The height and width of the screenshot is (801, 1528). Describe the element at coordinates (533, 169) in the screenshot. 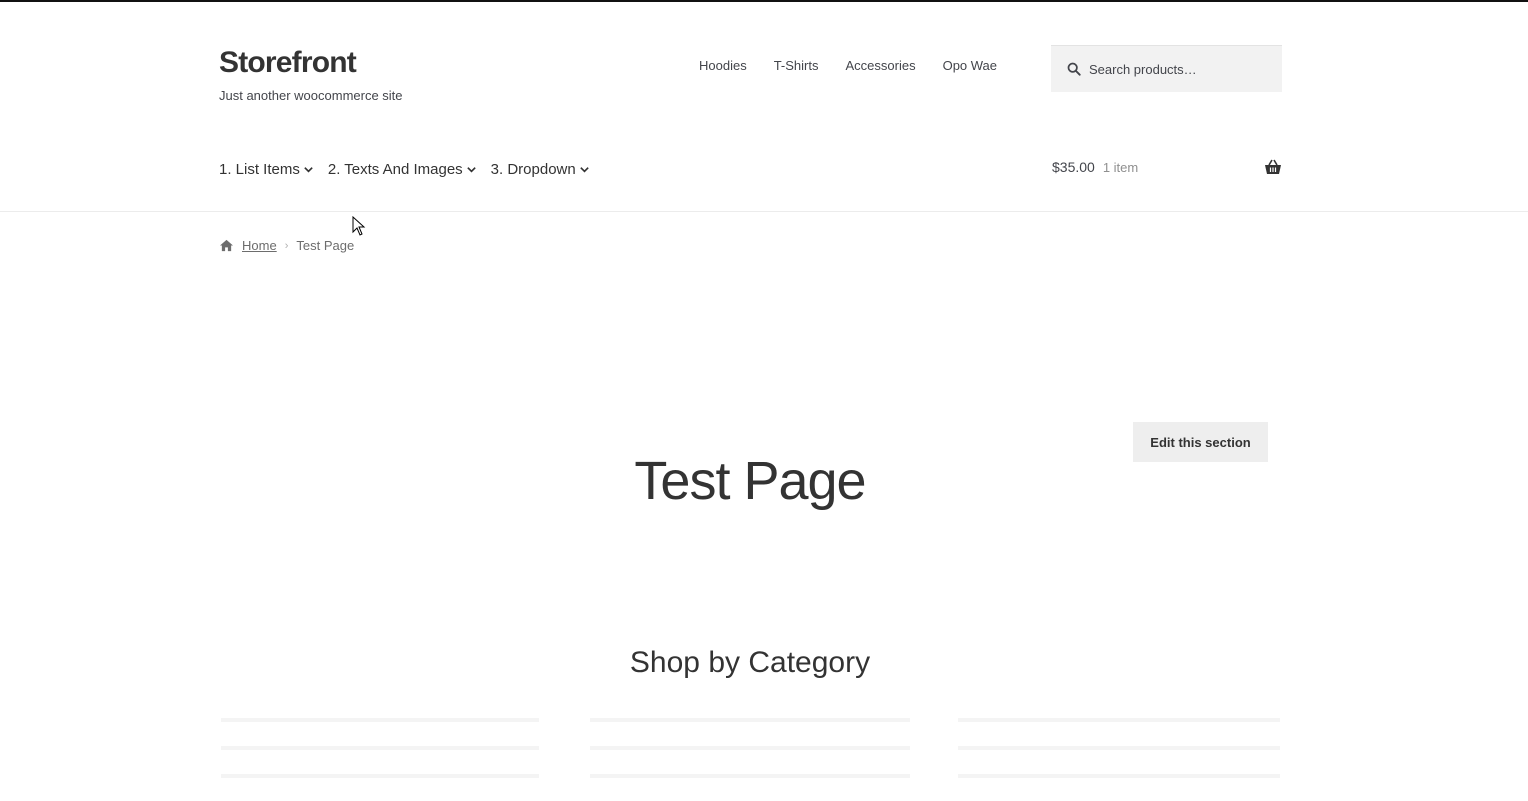

I see `menu-item-label: 3. Dropdown` at that location.